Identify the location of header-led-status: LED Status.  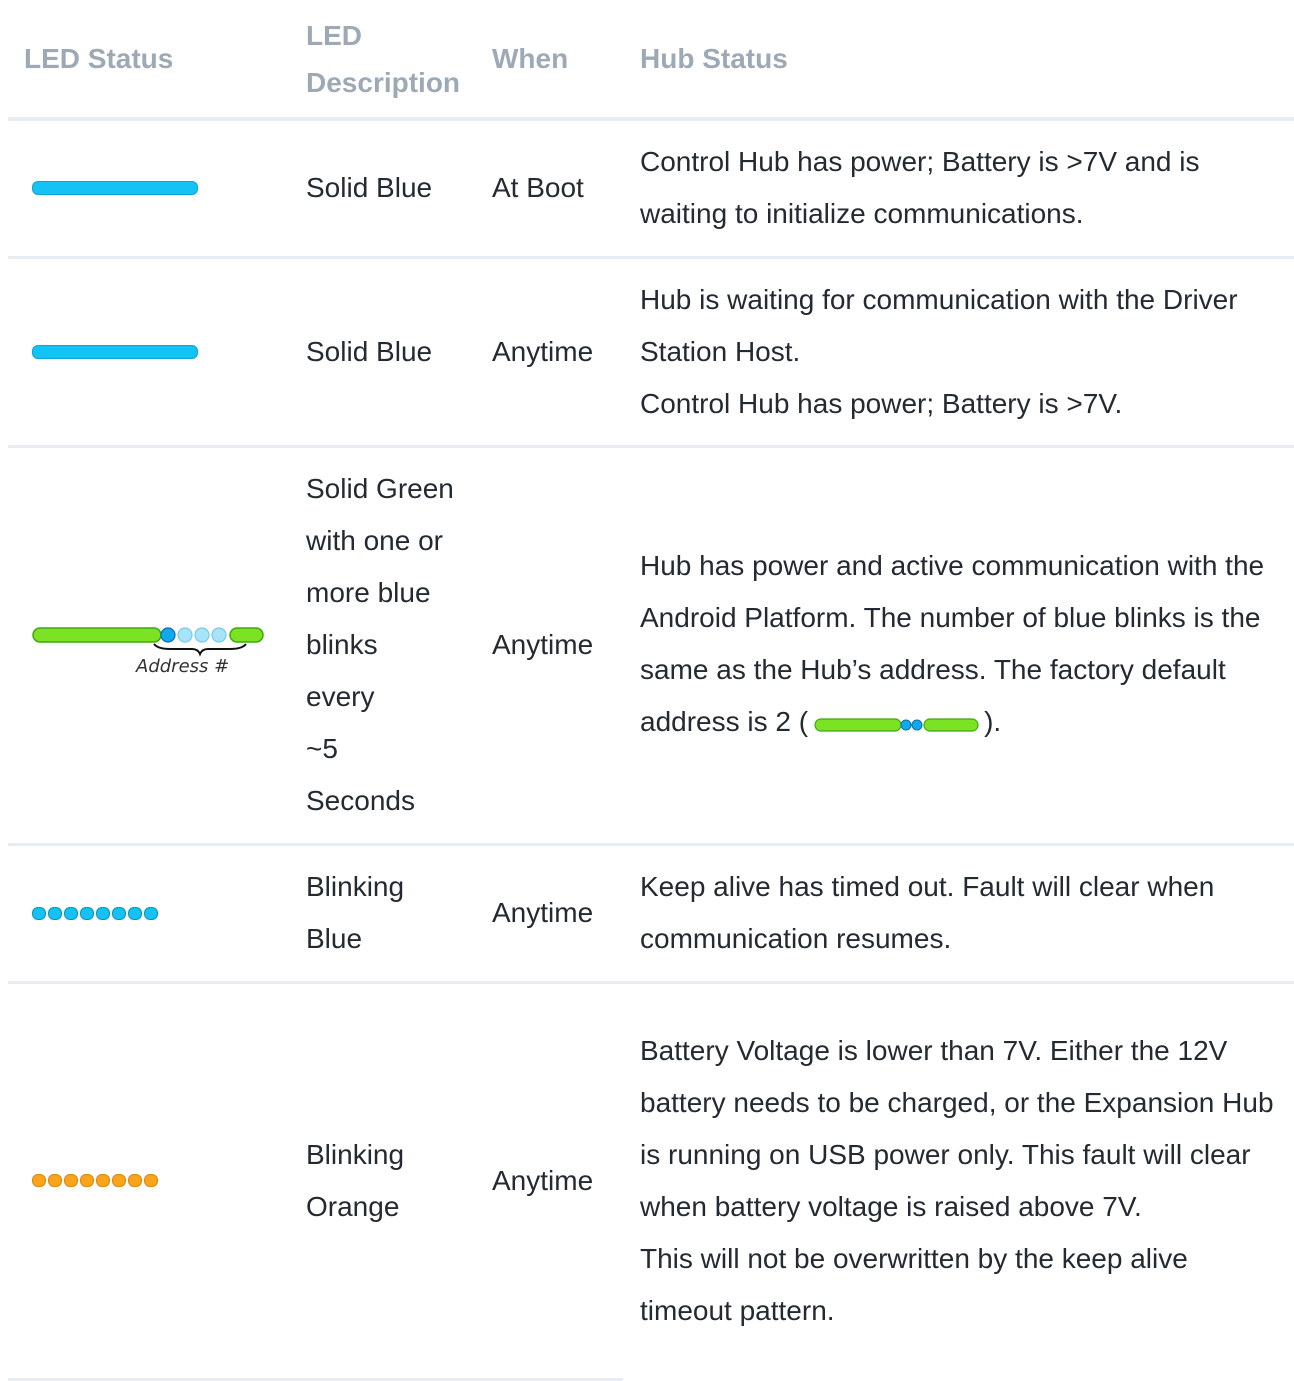
(145, 60).